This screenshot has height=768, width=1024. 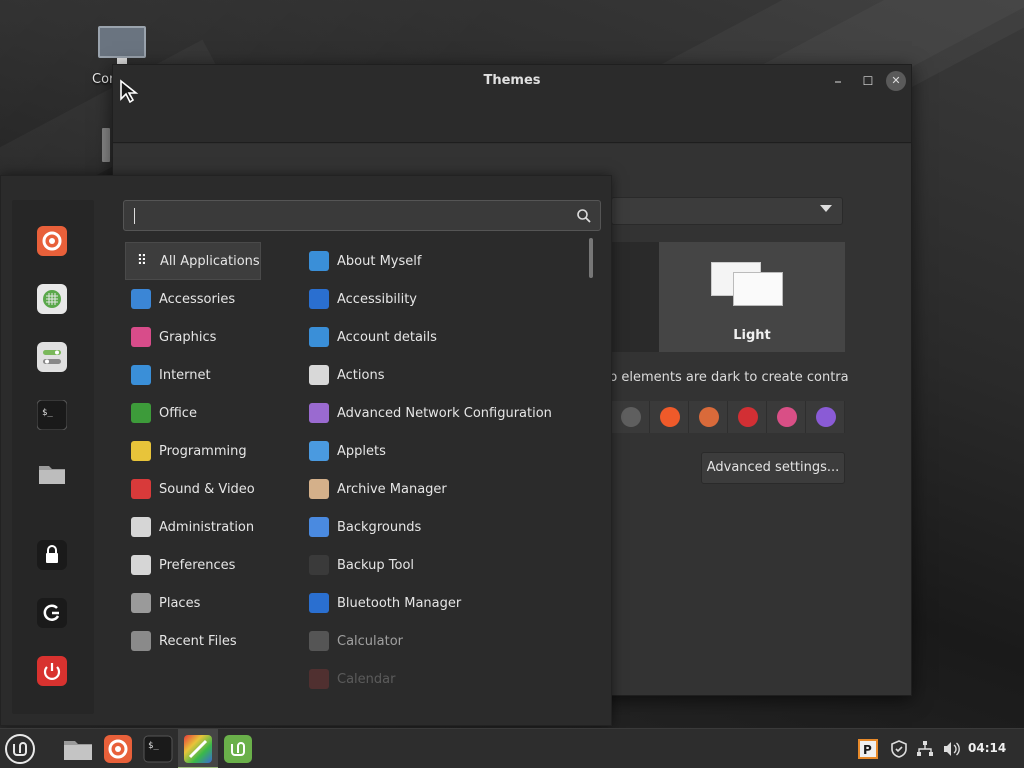 I want to click on menu-item-label: Office, so click(x=178, y=413).